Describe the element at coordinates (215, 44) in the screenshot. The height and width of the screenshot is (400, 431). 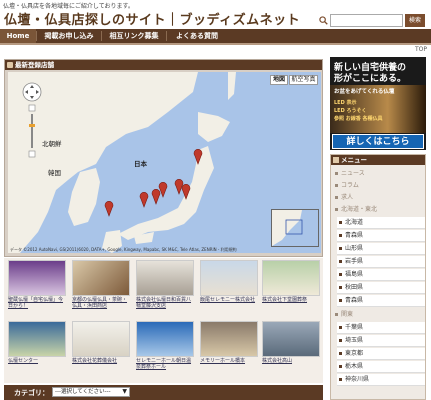
I see `nav-underline` at that location.